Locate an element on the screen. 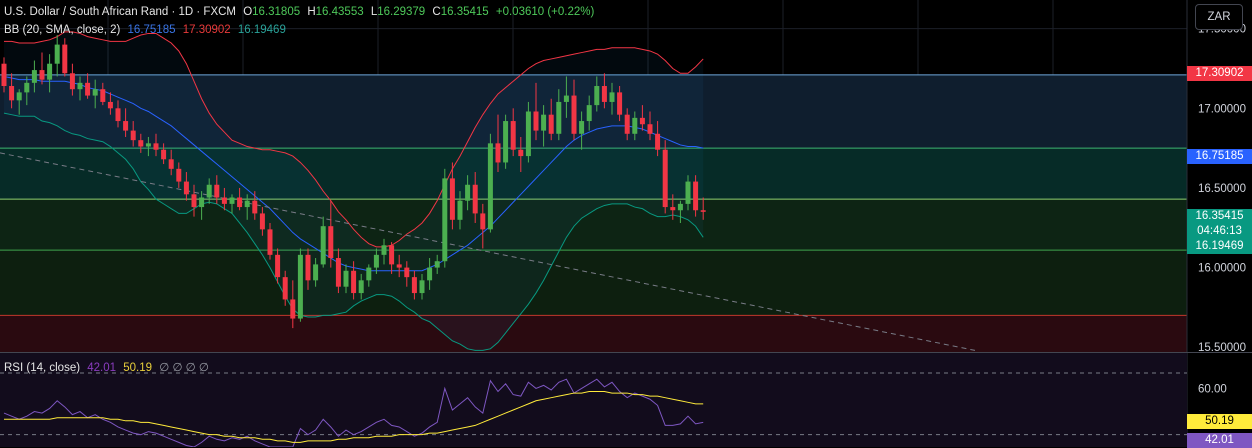 Image resolution: width=1252 pixels, height=448 pixels. price-tick-label: 16.50000 is located at coordinates (1222, 189).